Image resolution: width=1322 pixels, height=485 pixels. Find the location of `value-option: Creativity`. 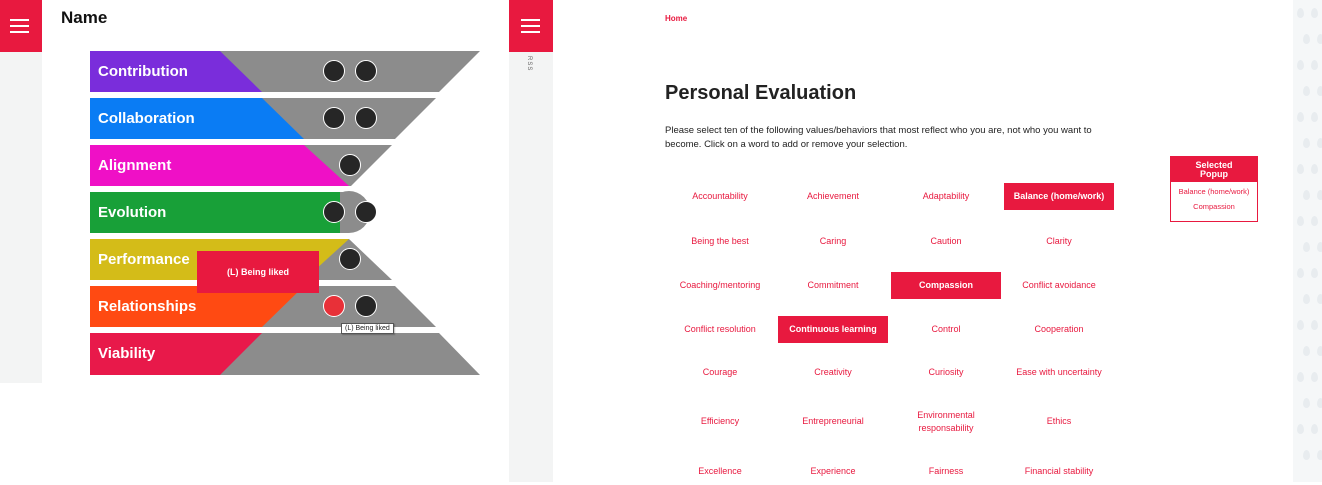

value-option: Creativity is located at coordinates (833, 372).